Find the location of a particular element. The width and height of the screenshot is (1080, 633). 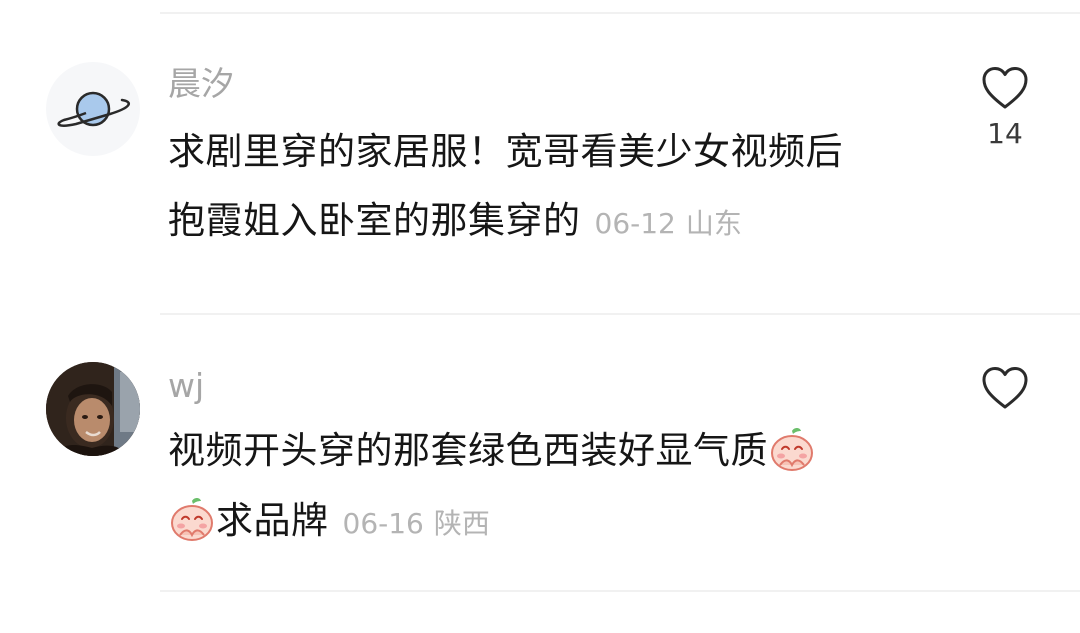

comment-text-line: 求品牌 06-16 陕西 is located at coordinates (329, 522).